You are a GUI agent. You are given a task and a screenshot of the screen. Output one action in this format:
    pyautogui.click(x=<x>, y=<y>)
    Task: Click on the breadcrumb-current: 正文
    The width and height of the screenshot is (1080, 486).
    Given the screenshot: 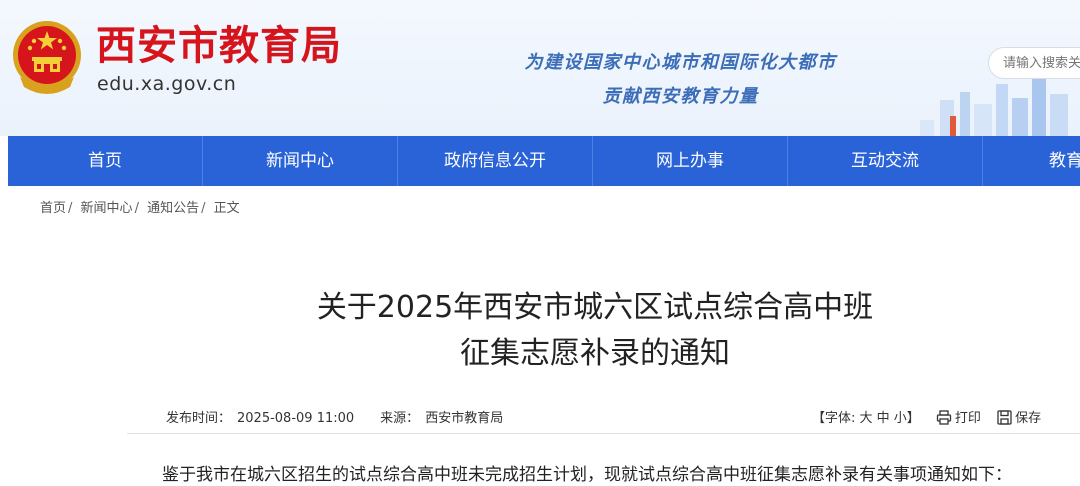 What is the action you would take?
    pyautogui.click(x=226, y=208)
    